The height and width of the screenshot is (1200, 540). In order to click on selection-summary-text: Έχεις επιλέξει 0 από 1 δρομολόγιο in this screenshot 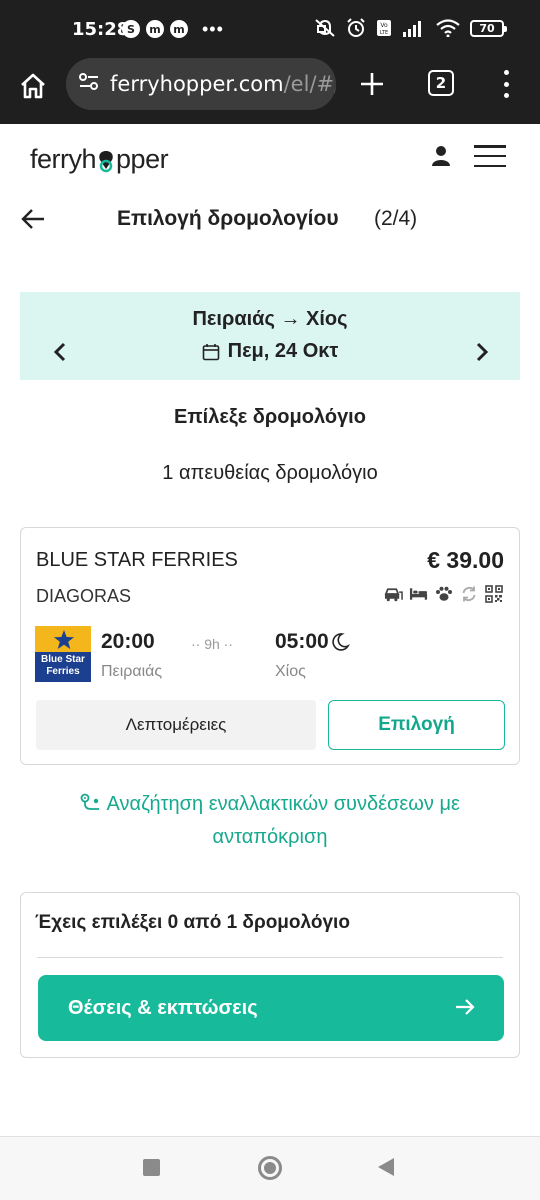, I will do `click(192, 922)`.